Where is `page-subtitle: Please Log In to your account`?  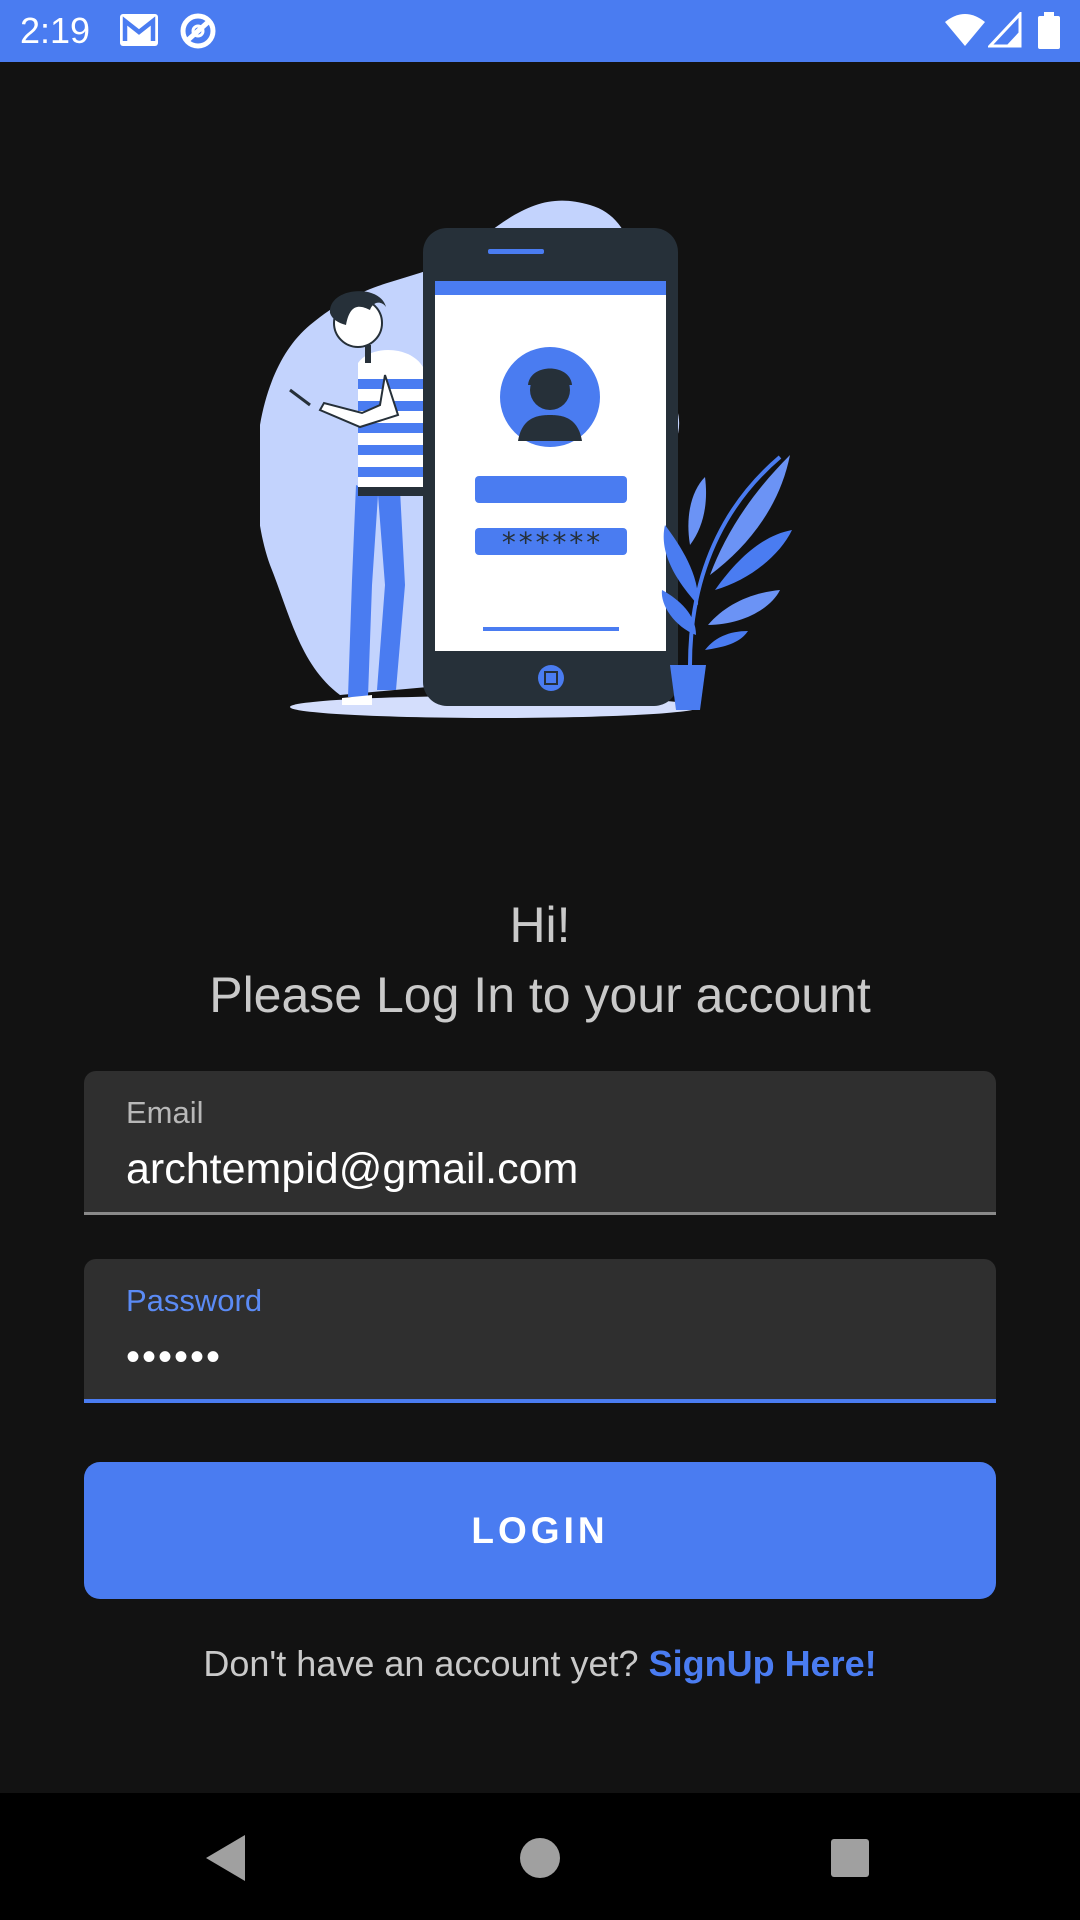 page-subtitle: Please Log In to your account is located at coordinates (540, 995).